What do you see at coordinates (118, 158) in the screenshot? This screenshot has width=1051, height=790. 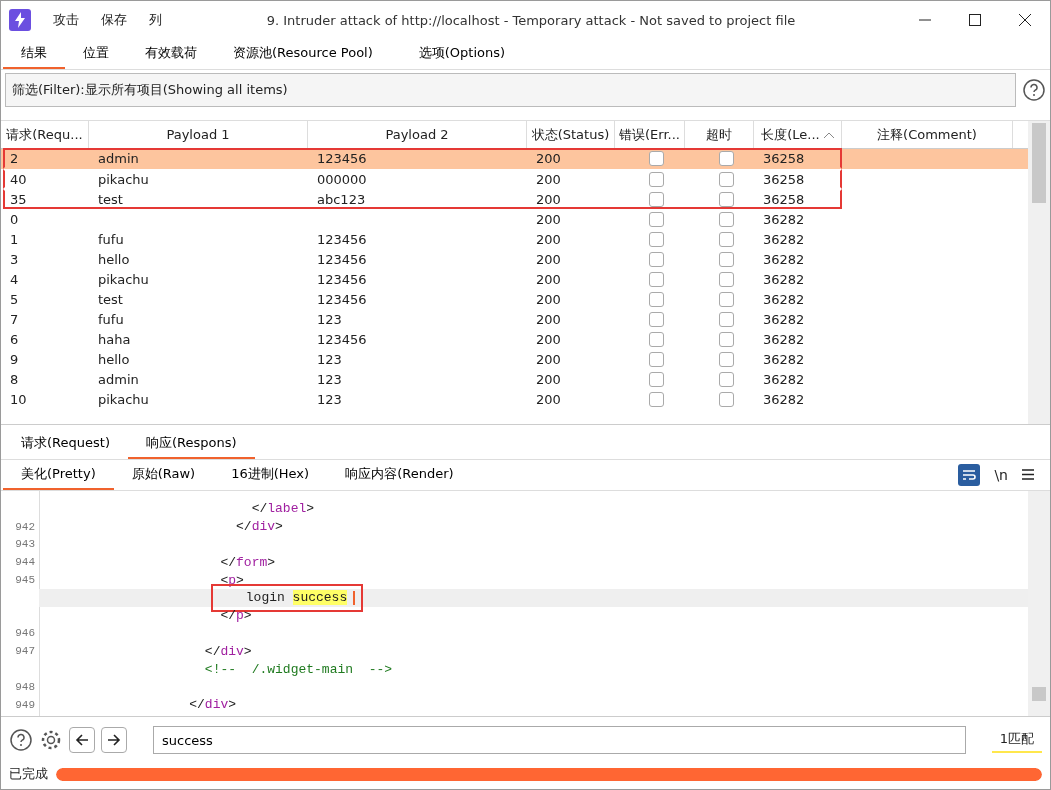 I see `table-cell-text: admin` at bounding box center [118, 158].